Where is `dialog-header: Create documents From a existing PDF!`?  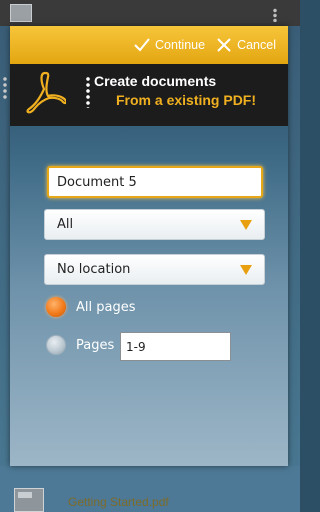
dialog-header: Create documents From a existing PDF! is located at coordinates (149, 95).